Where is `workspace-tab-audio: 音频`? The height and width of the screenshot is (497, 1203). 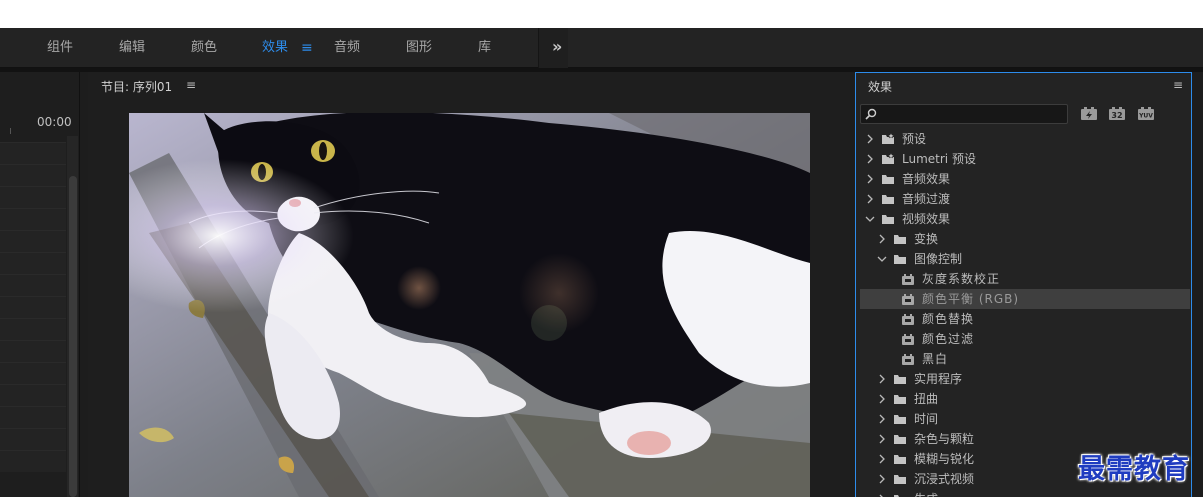 workspace-tab-audio: 音频 is located at coordinates (347, 48).